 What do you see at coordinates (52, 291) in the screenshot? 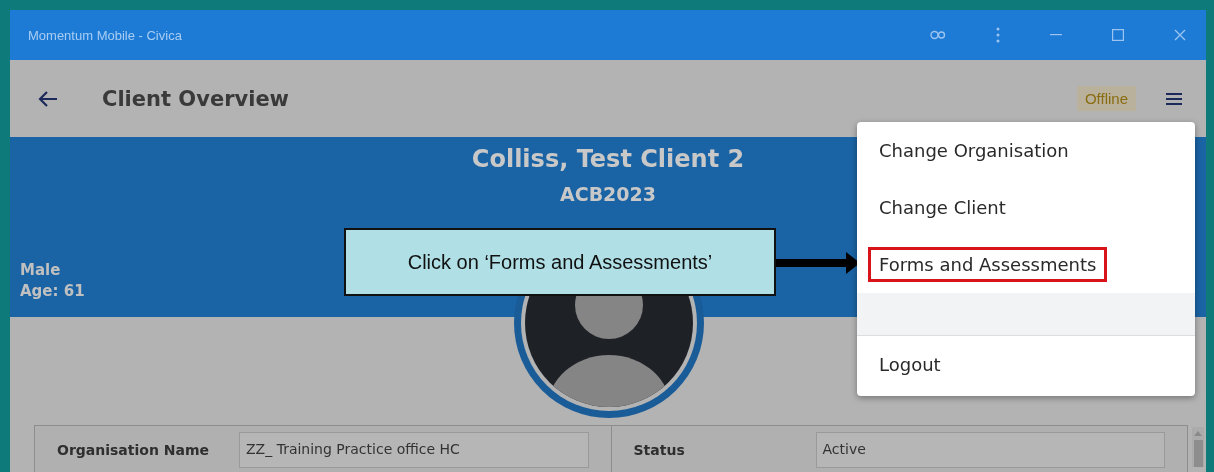
I see `client-age: Age: 61` at bounding box center [52, 291].